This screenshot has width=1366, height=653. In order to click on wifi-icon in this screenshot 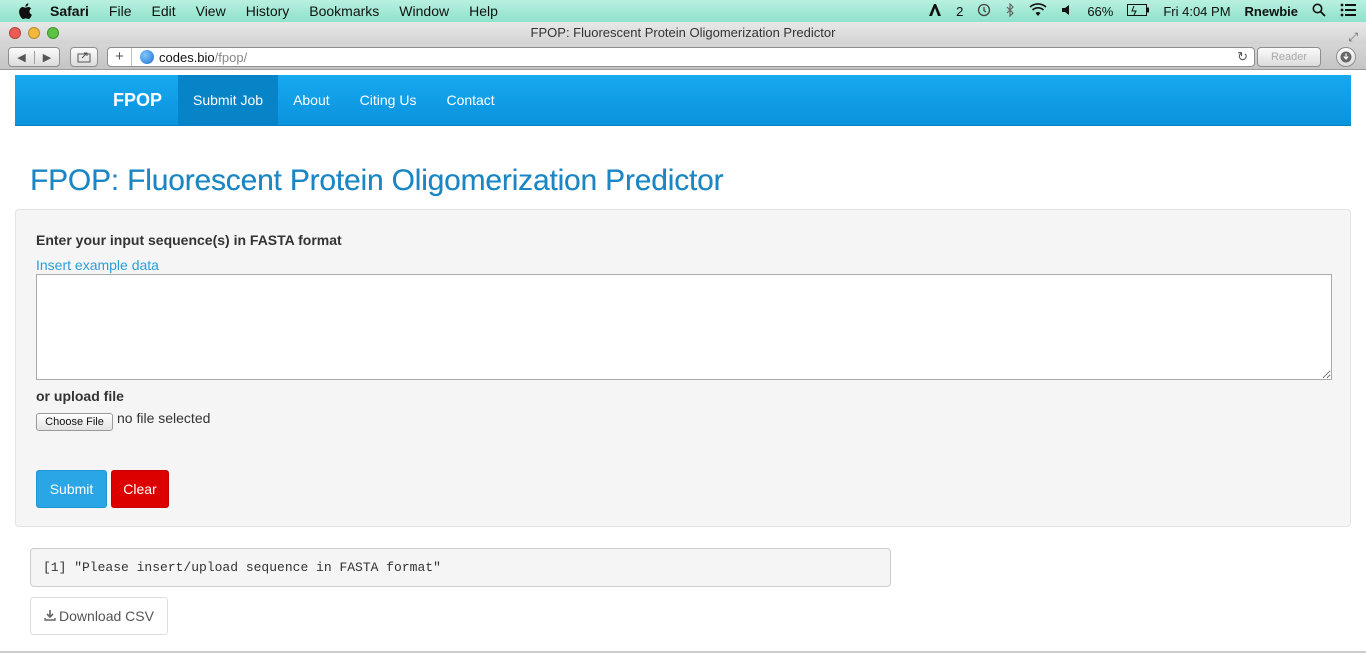, I will do `click(1038, 11)`.